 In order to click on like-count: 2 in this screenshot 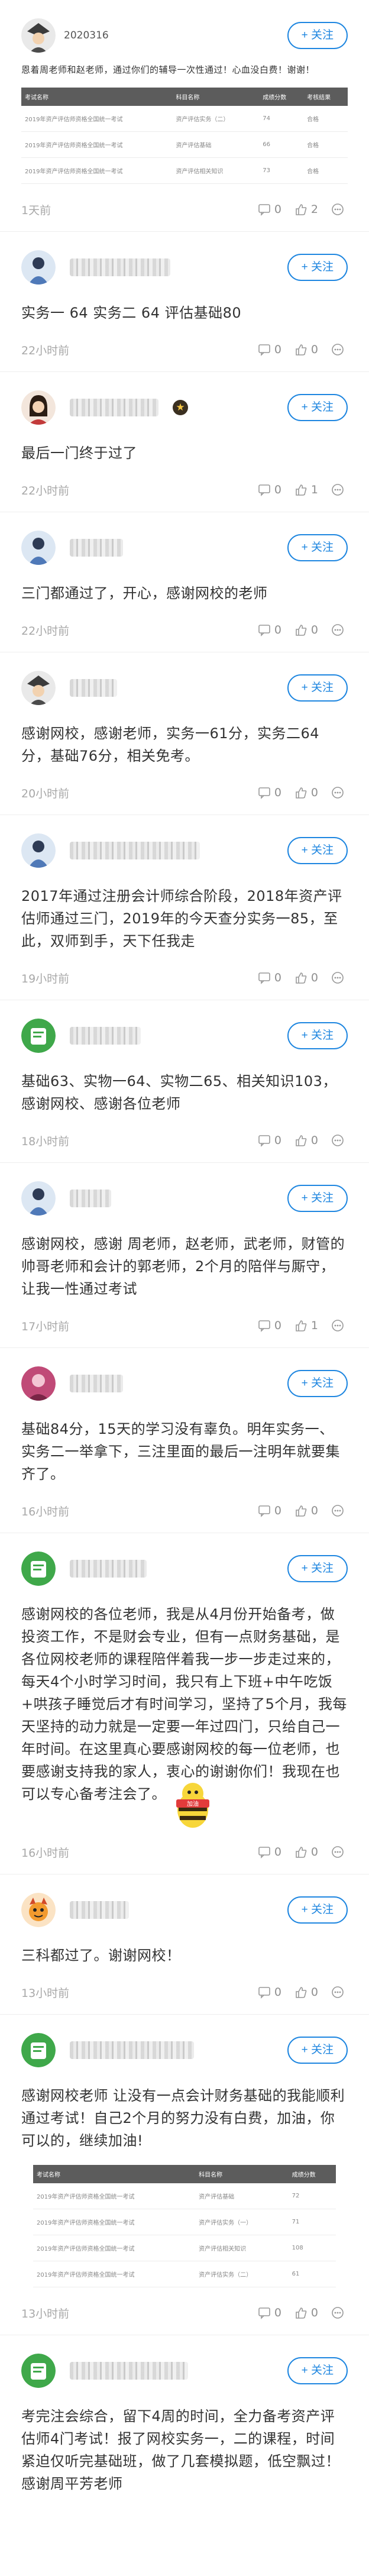, I will do `click(314, 209)`.